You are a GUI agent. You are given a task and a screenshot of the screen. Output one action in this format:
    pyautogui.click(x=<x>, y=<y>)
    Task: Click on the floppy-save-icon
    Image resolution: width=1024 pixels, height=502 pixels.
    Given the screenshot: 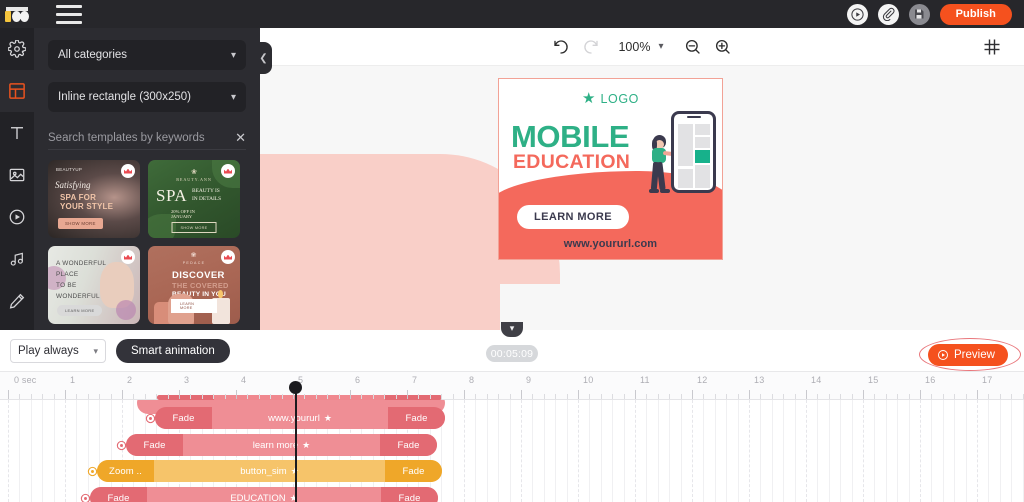 What is the action you would take?
    pyautogui.click(x=919, y=14)
    